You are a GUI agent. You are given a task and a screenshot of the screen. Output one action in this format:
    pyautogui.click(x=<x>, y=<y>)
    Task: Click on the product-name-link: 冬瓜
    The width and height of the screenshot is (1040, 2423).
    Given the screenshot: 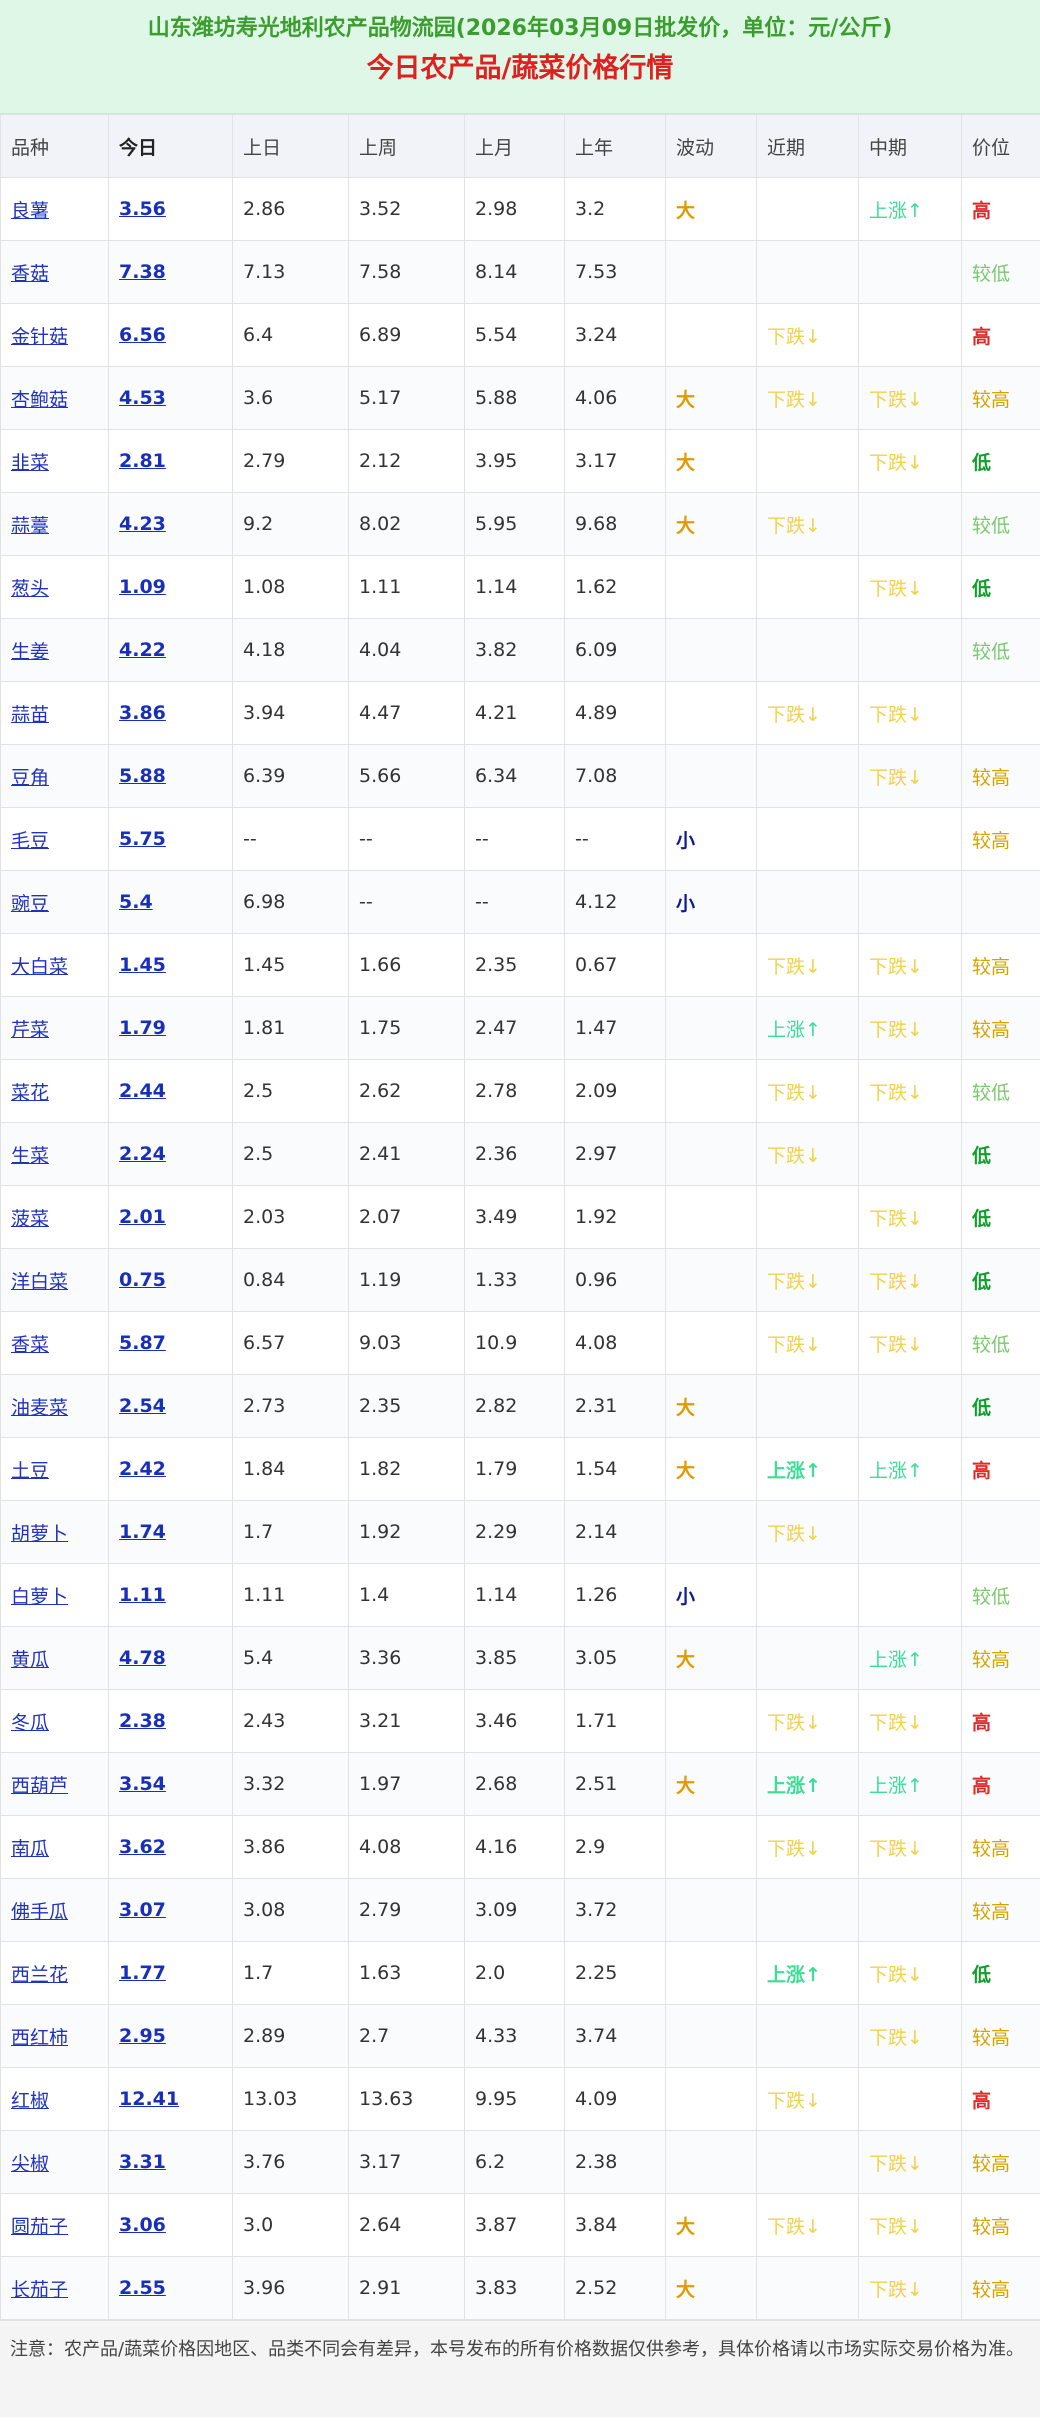 What is the action you would take?
    pyautogui.click(x=30, y=1723)
    